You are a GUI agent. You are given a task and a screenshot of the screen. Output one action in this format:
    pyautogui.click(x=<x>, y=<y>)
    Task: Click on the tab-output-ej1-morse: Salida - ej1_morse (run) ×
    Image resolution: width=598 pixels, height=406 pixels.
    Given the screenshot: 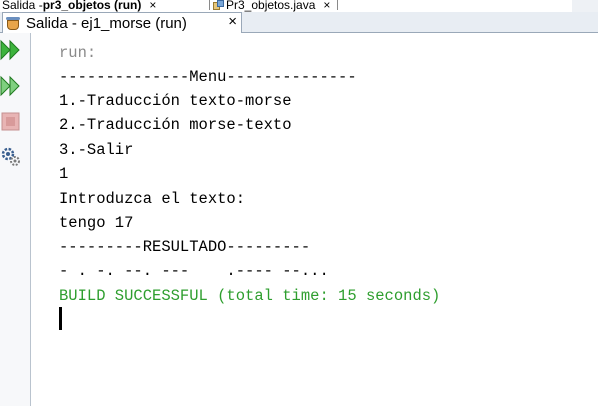 What is the action you would take?
    pyautogui.click(x=122, y=22)
    